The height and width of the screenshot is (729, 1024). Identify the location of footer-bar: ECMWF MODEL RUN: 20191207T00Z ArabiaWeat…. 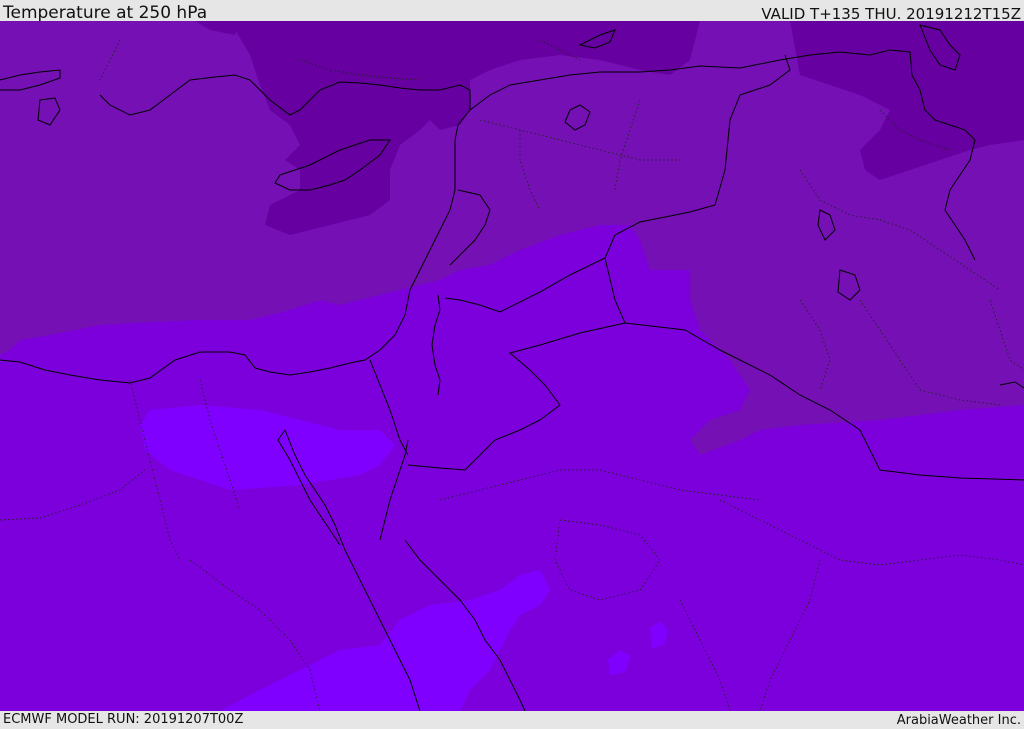
(512, 720).